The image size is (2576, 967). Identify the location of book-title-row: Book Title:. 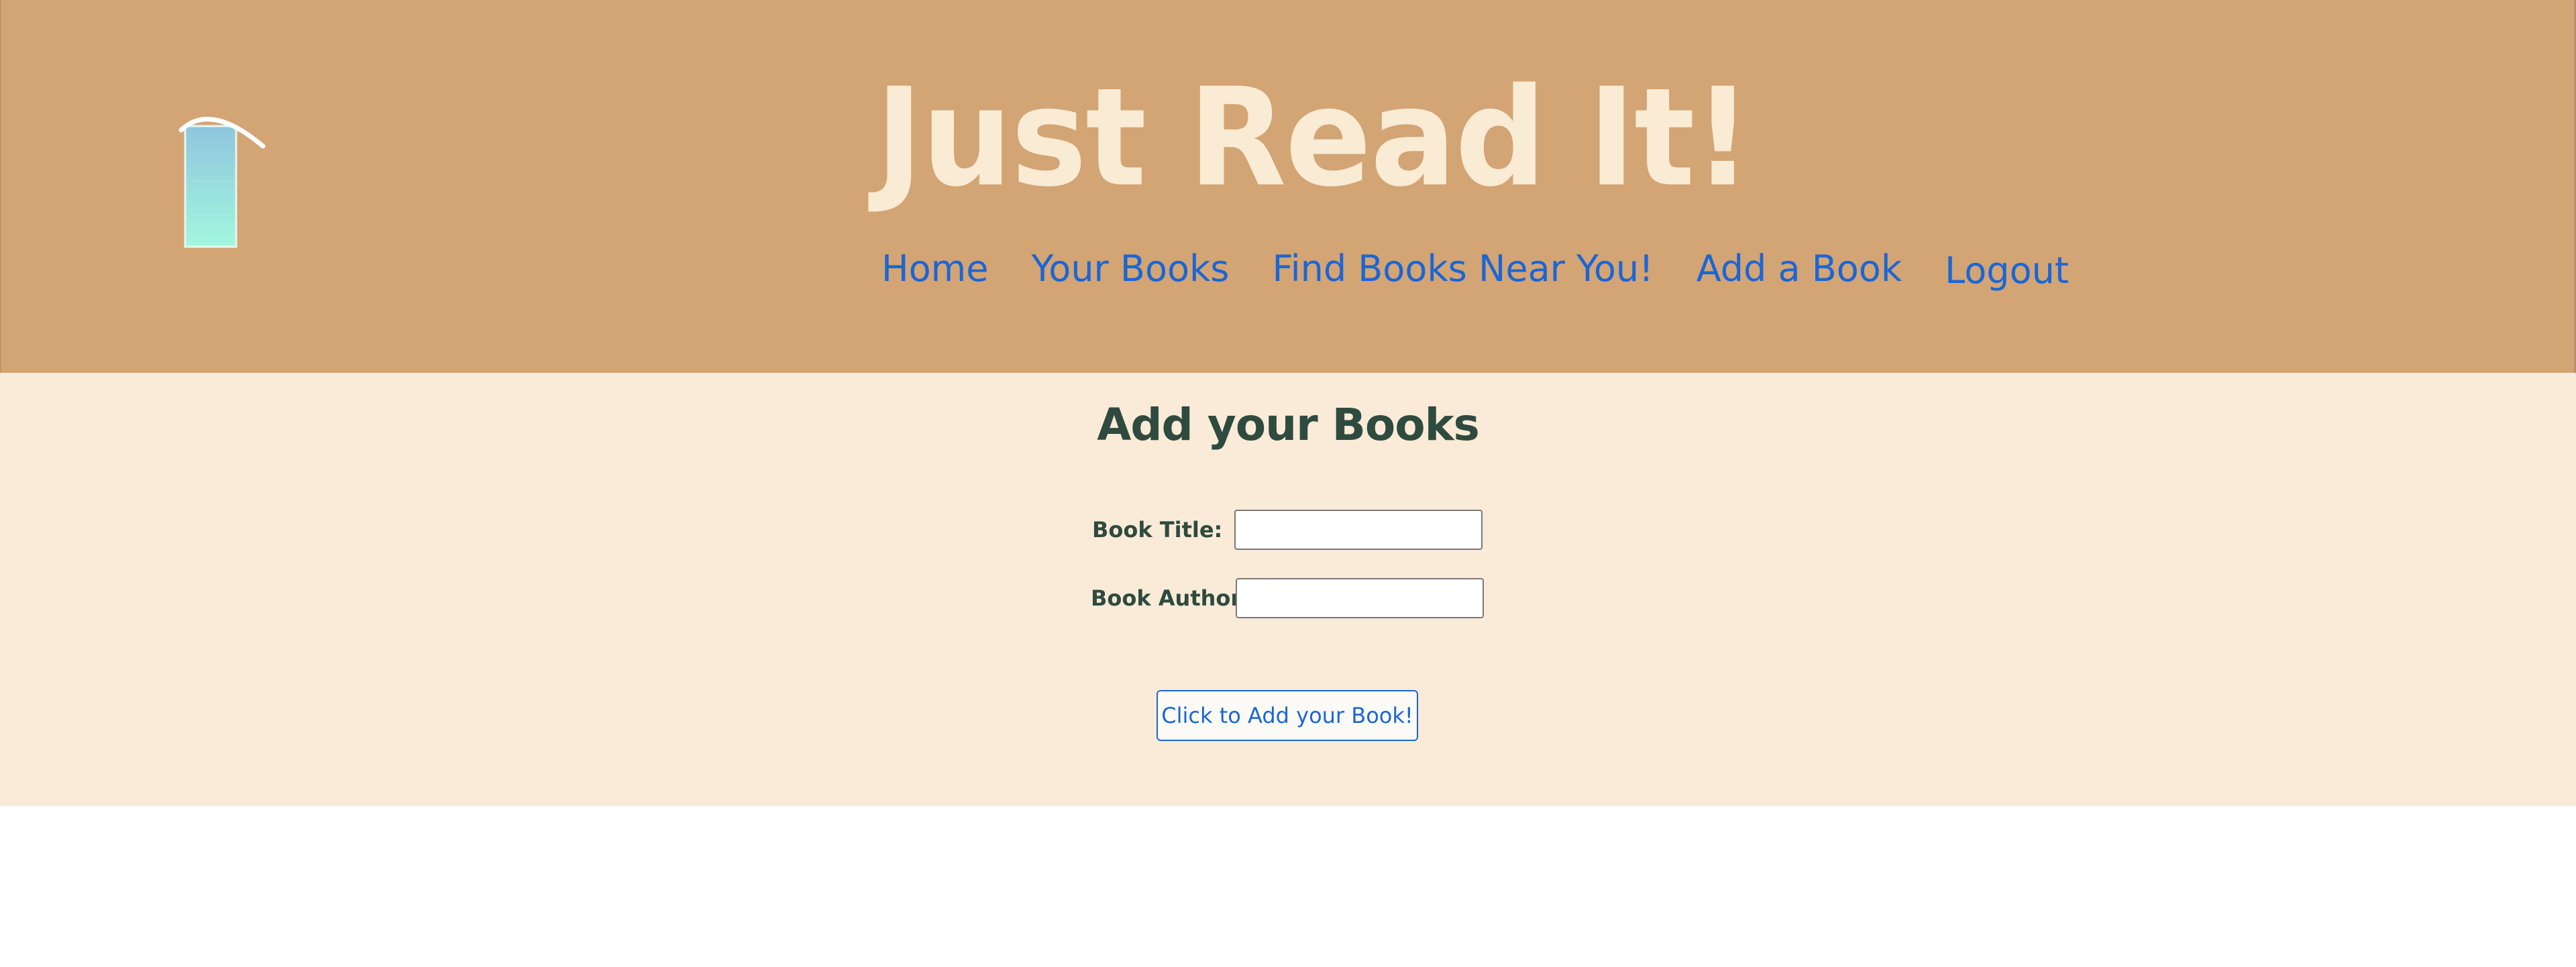
(1287, 530).